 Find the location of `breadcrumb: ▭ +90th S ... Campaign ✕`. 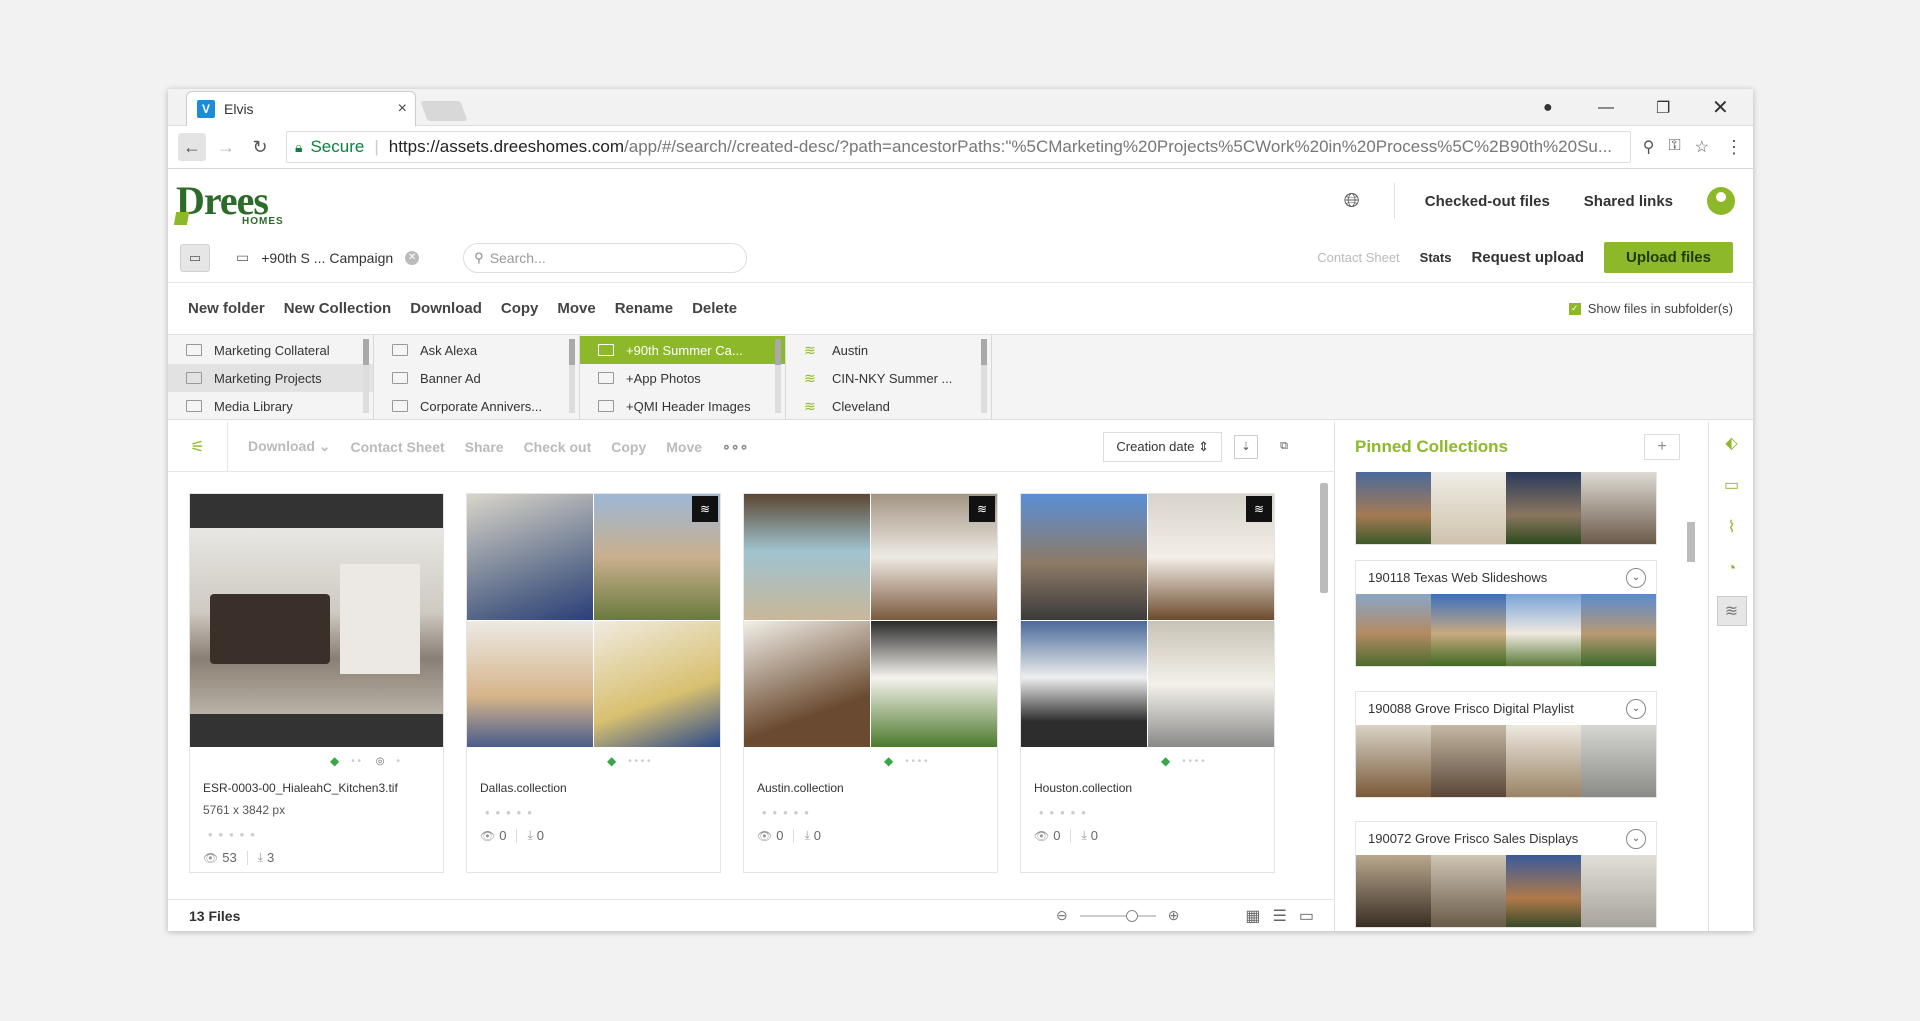

breadcrumb: ▭ +90th S ... Campaign ✕ is located at coordinates (328, 257).